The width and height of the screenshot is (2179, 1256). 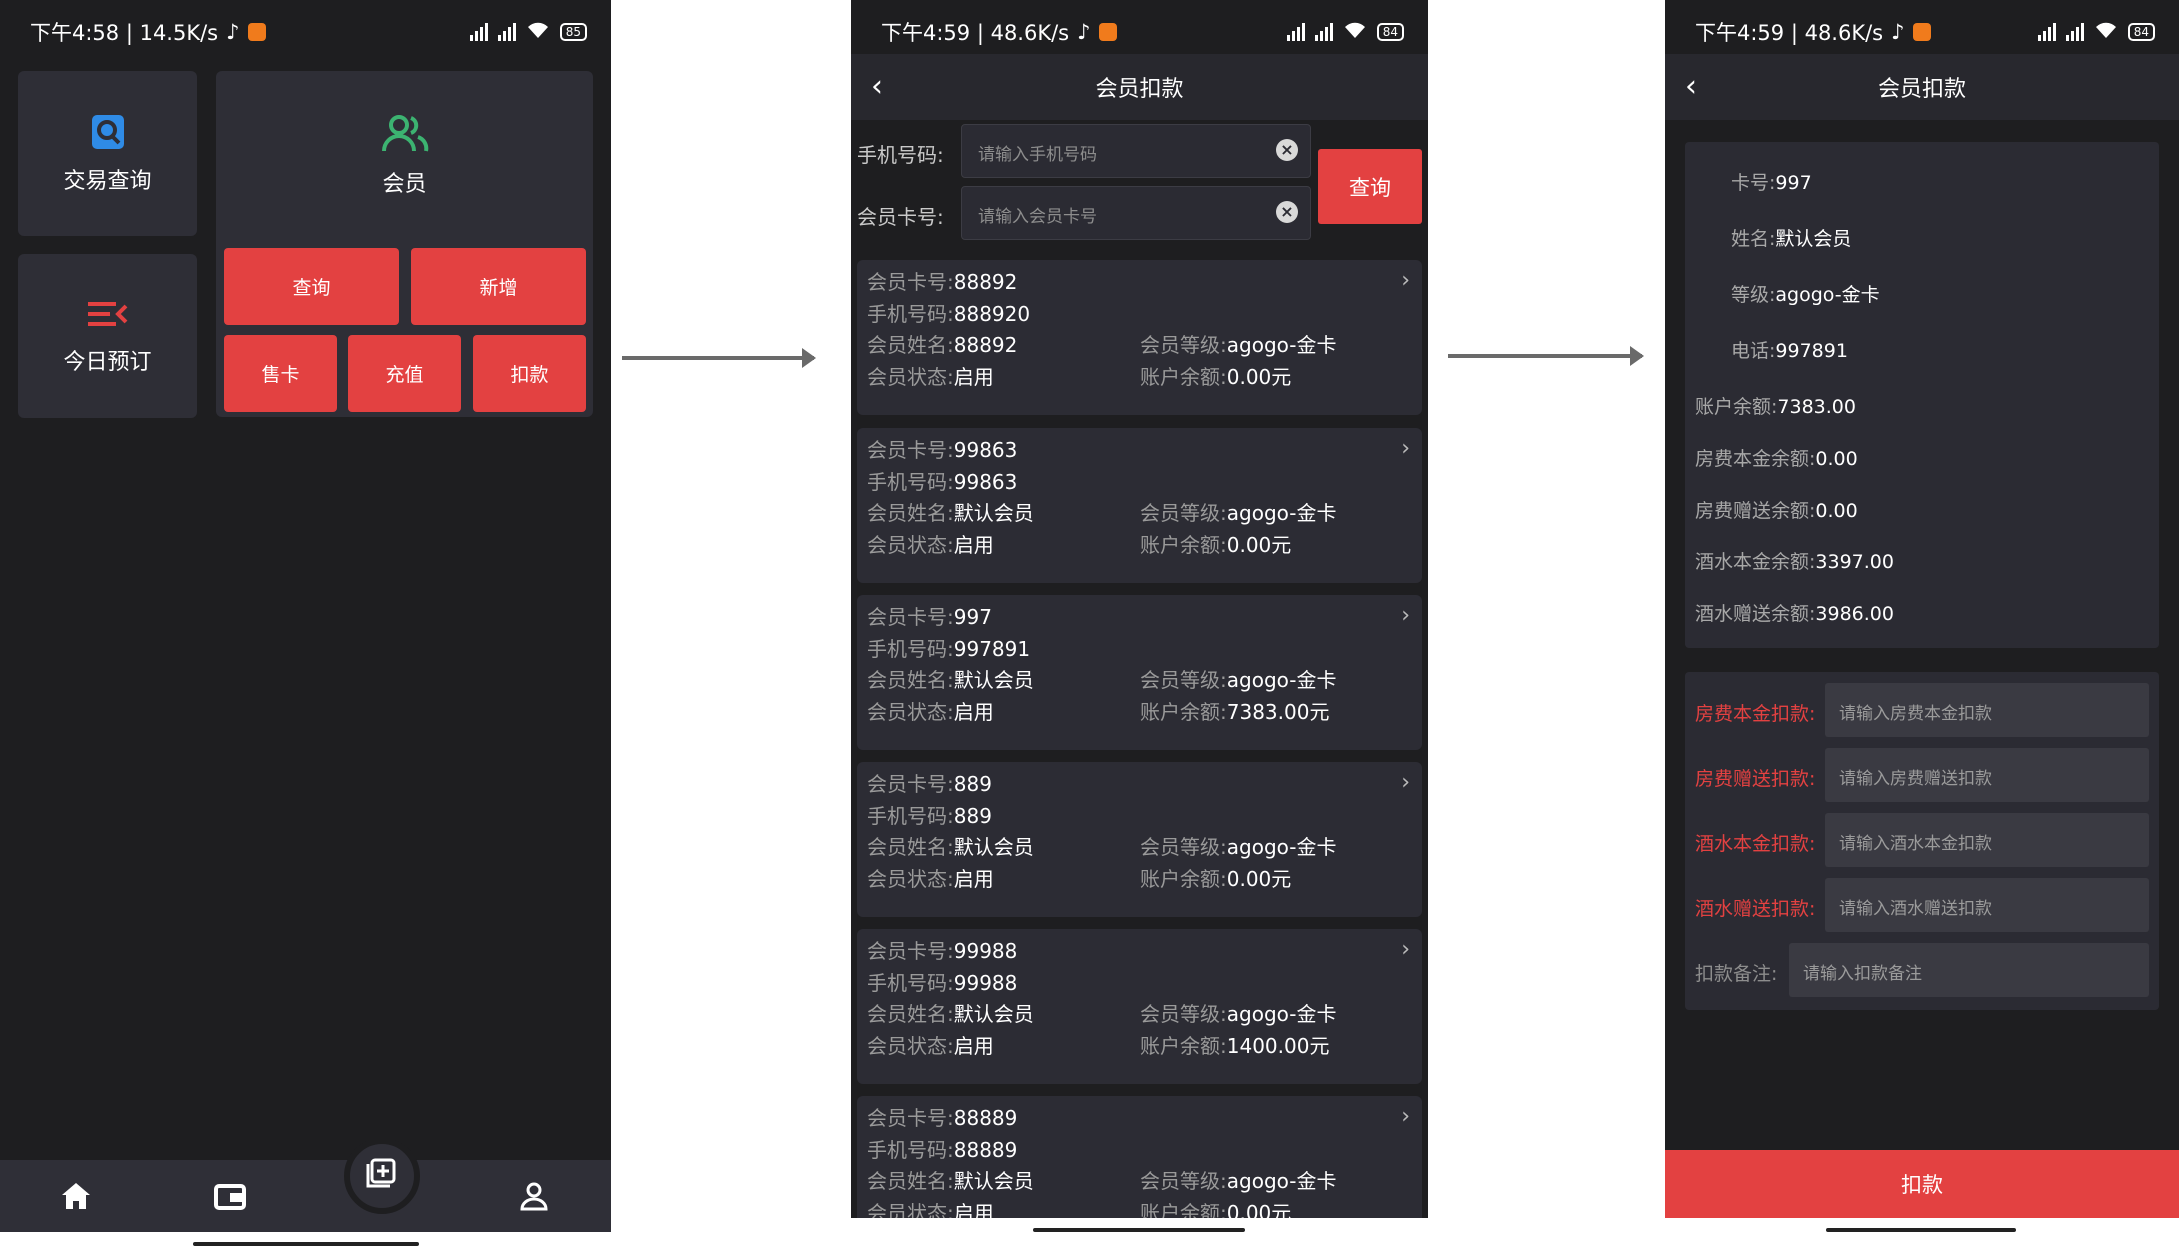 I want to click on deduct-field-row: 房费本金扣款: 请输入房费本金扣款, so click(x=1922, y=710).